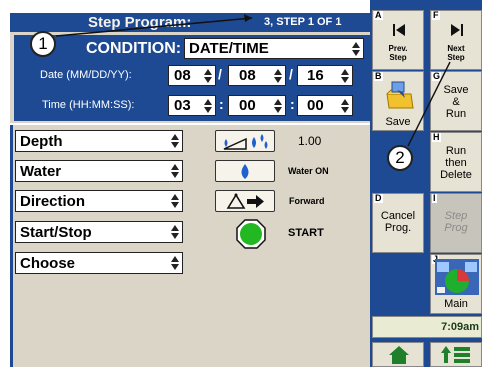  I want to click on prev-step-button: A Prev. Step, so click(398, 40).